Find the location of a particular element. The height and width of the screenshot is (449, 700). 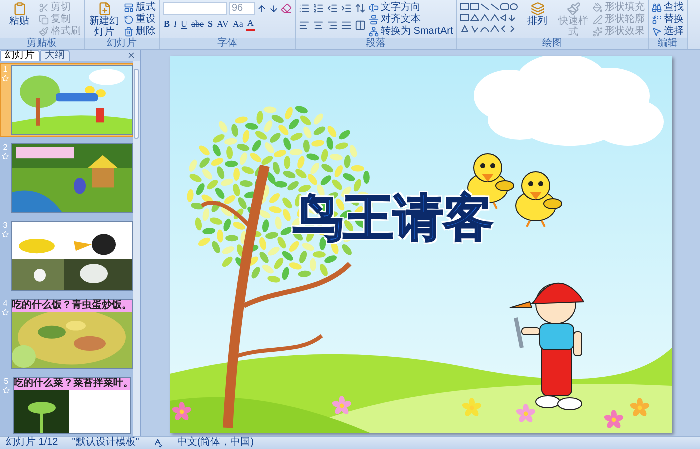

group-label: 段落 is located at coordinates (376, 43).